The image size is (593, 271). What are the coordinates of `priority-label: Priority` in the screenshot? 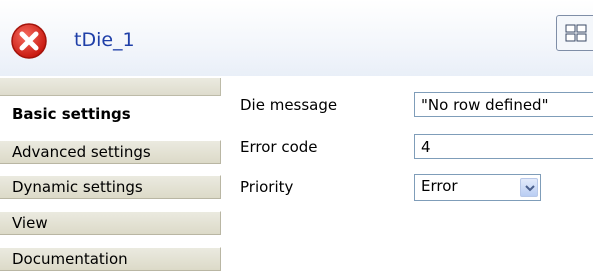 It's located at (267, 187).